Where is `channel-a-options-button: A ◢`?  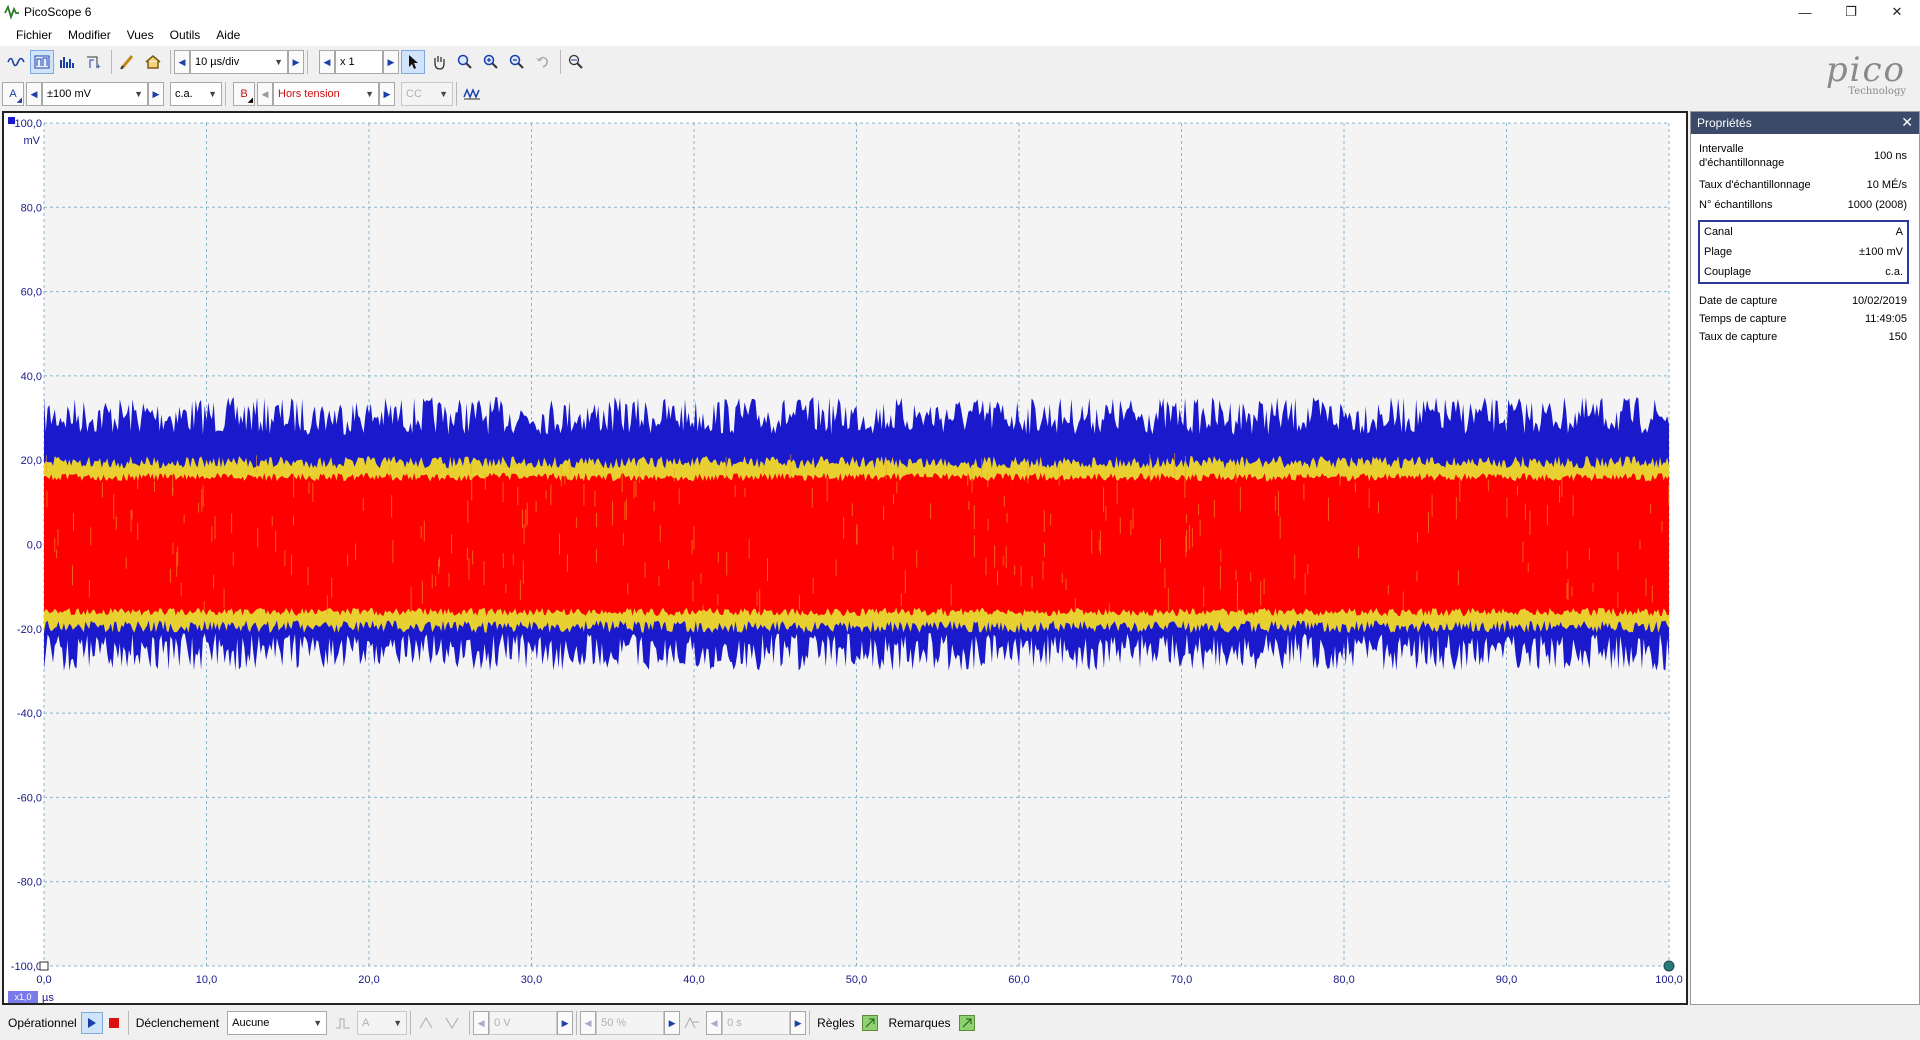
channel-a-options-button: A ◢ is located at coordinates (13, 94).